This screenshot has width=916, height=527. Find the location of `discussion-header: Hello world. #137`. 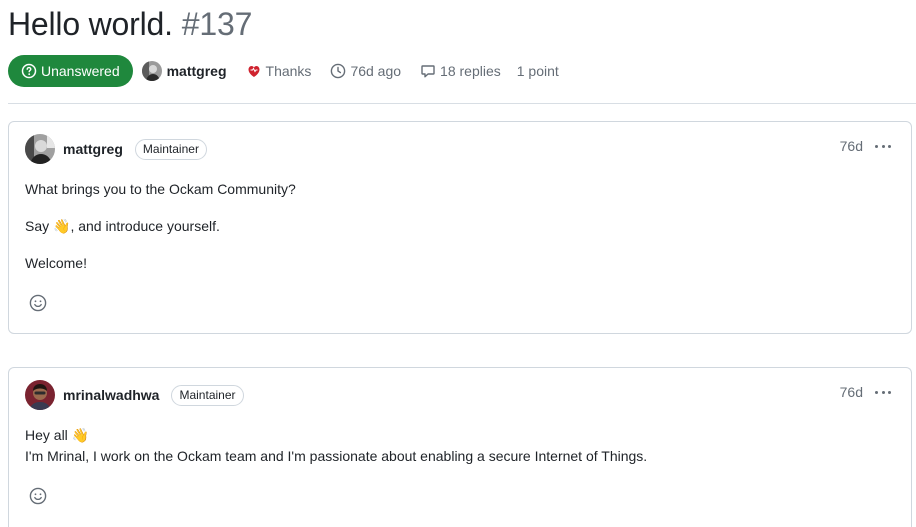

discussion-header: Hello world. #137 is located at coordinates (130, 26).